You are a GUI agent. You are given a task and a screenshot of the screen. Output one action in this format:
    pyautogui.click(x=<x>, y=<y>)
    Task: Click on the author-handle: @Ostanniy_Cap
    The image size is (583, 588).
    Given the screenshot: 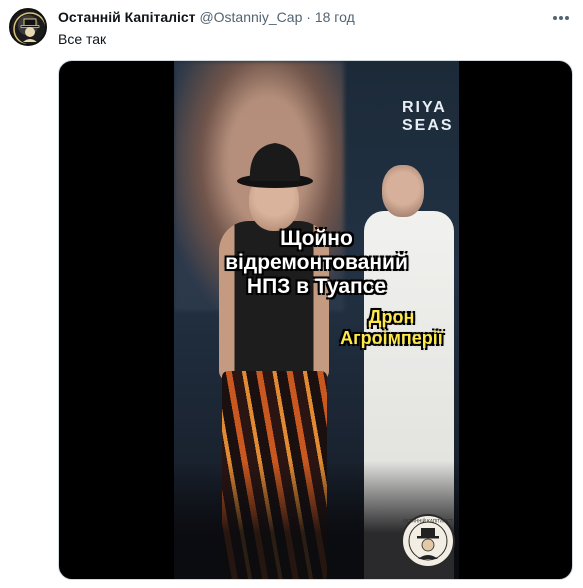 What is the action you would take?
    pyautogui.click(x=250, y=17)
    